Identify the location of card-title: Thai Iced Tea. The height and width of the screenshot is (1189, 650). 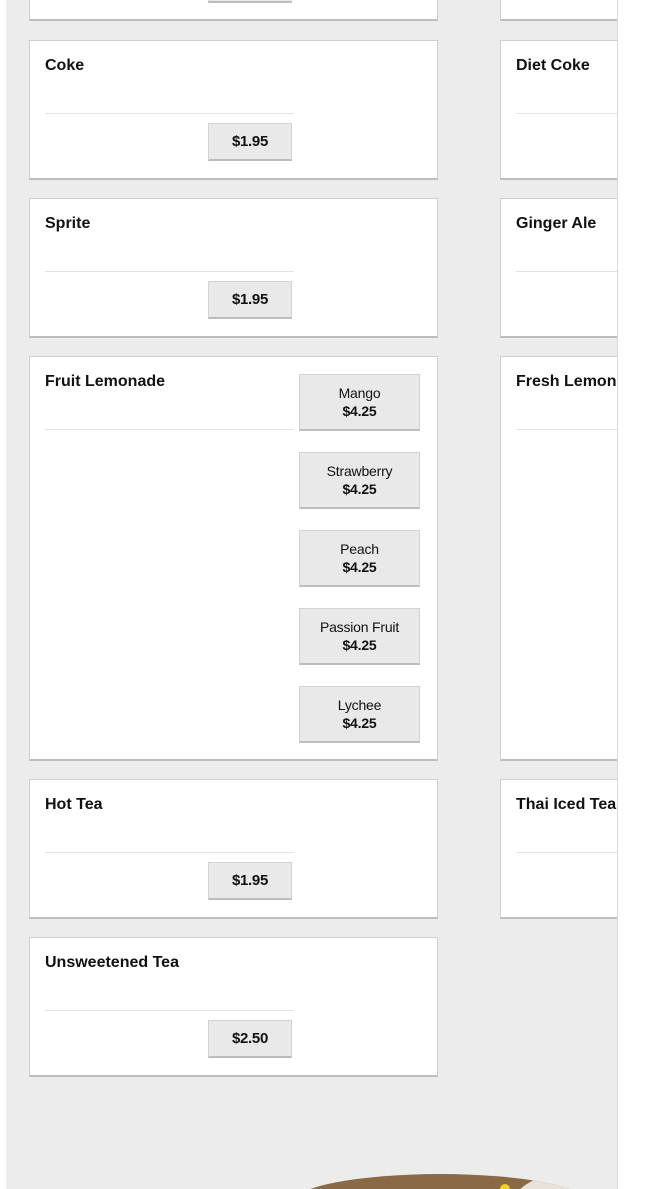
(566, 804).